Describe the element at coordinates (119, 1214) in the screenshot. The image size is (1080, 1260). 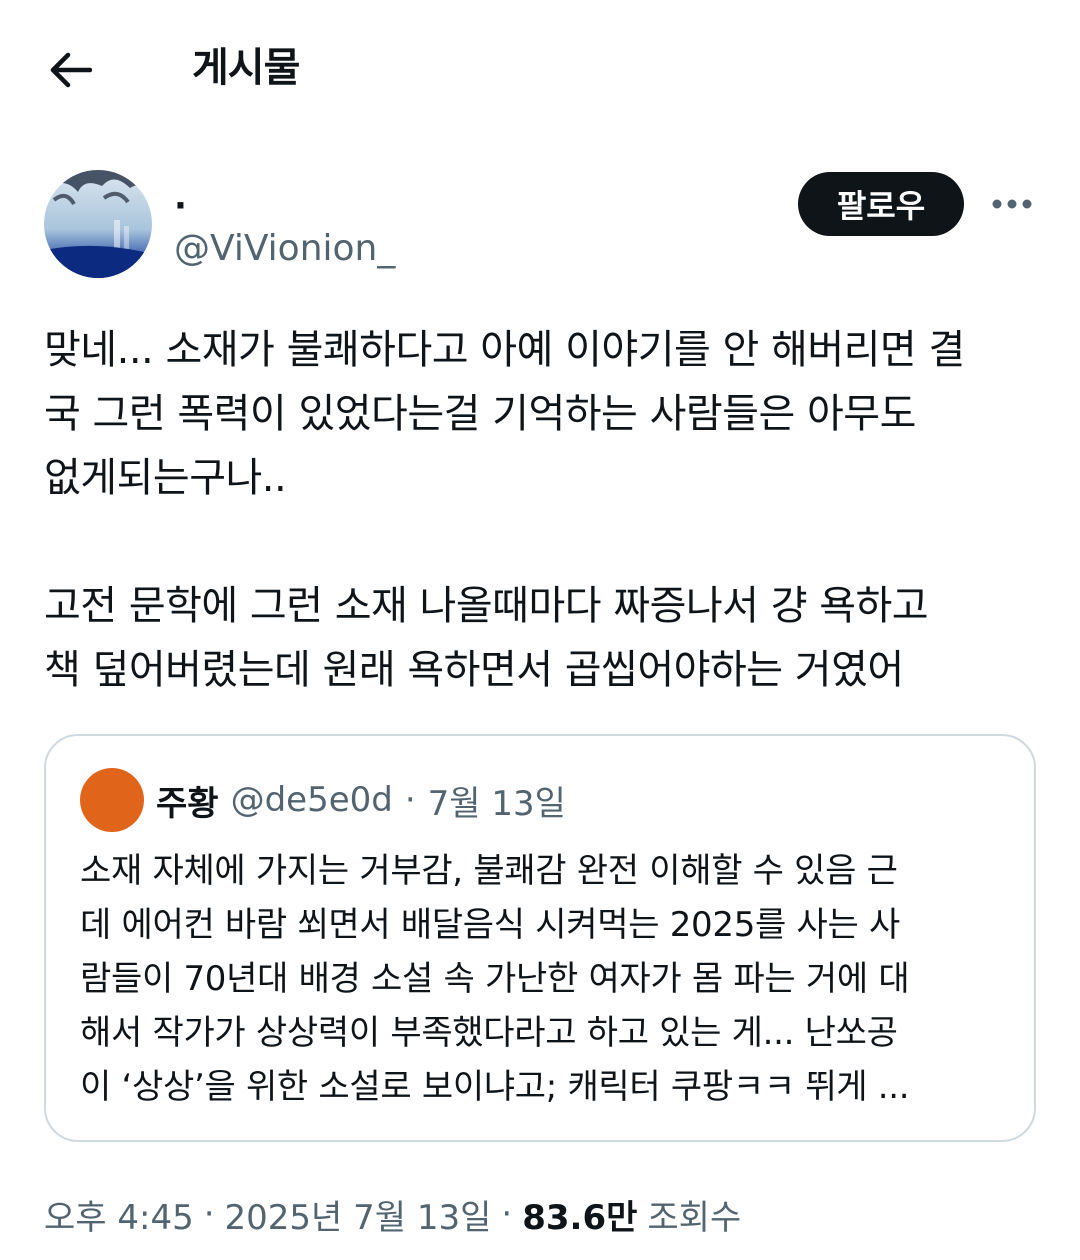
I see `post-time: 오후 4:45` at that location.